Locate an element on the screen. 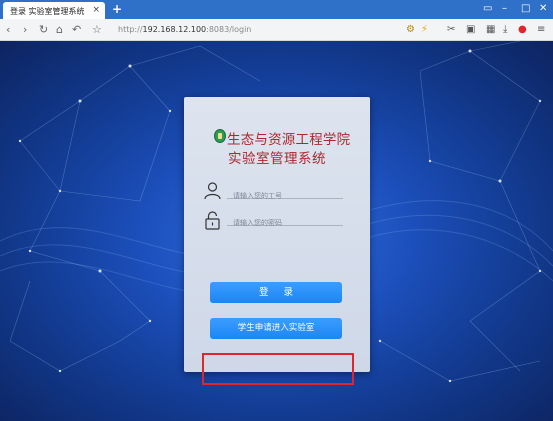  url-prefix: http:// is located at coordinates (130, 29).